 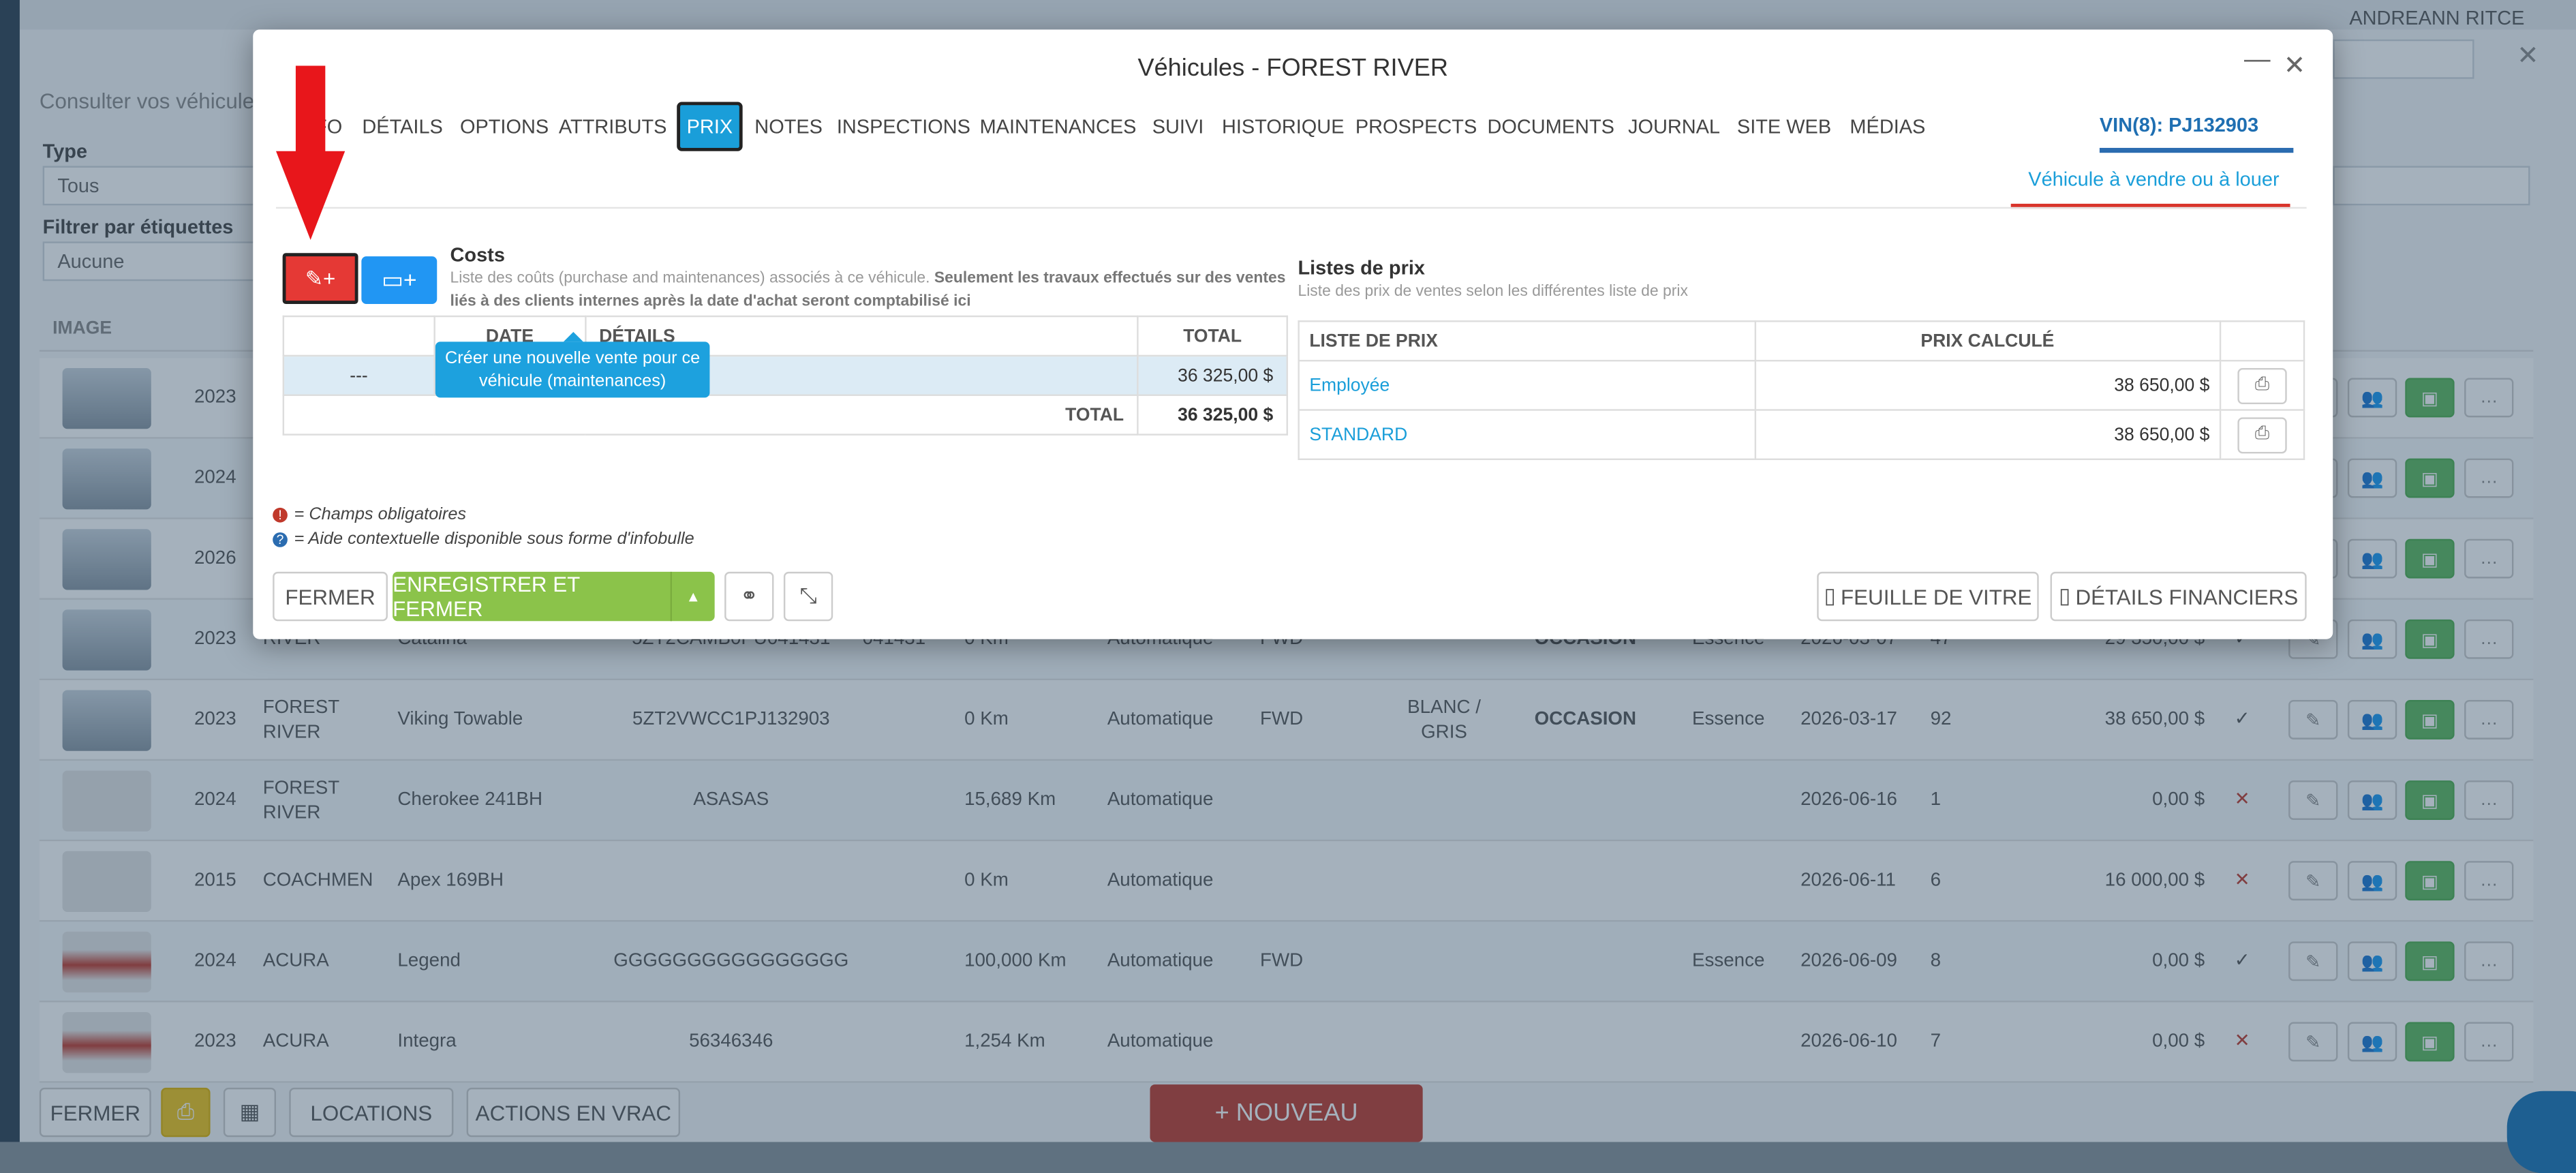 What do you see at coordinates (402, 126) in the screenshot?
I see `tab-details: DÉTAILS` at bounding box center [402, 126].